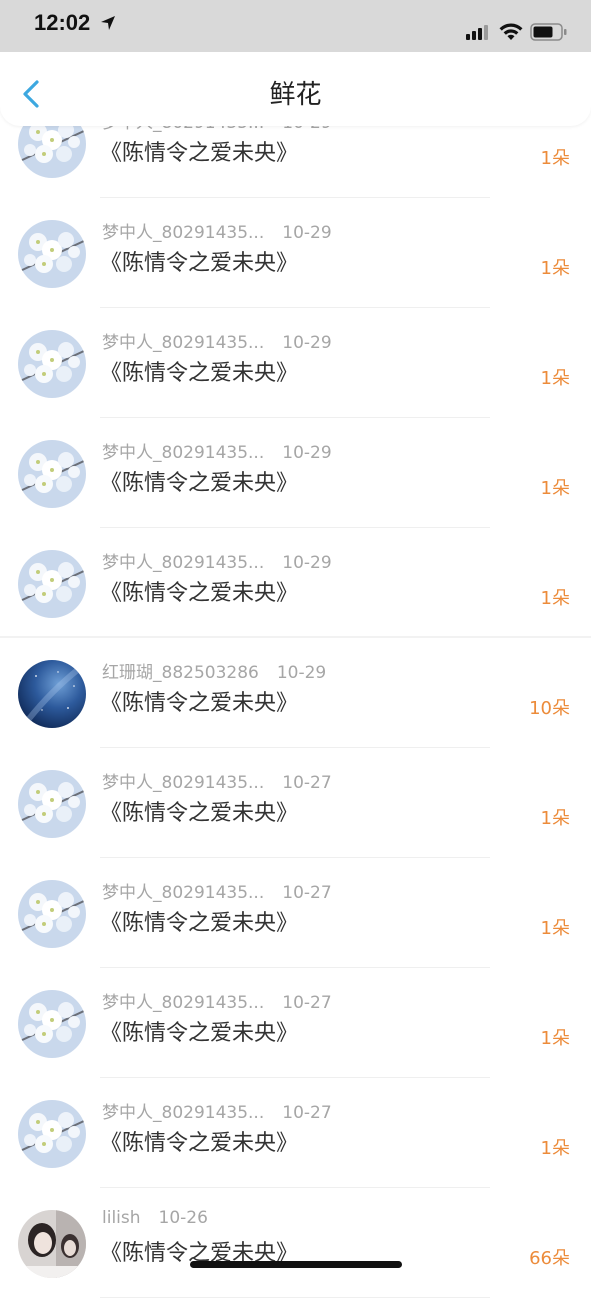  What do you see at coordinates (108, 23) in the screenshot?
I see `location-arrow-icon` at bounding box center [108, 23].